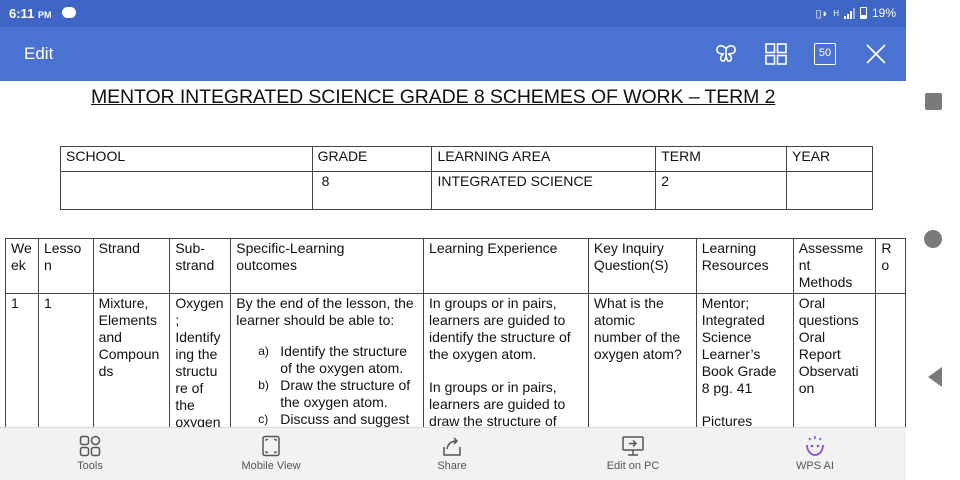  I want to click on reflection-header: Ro, so click(890, 266).